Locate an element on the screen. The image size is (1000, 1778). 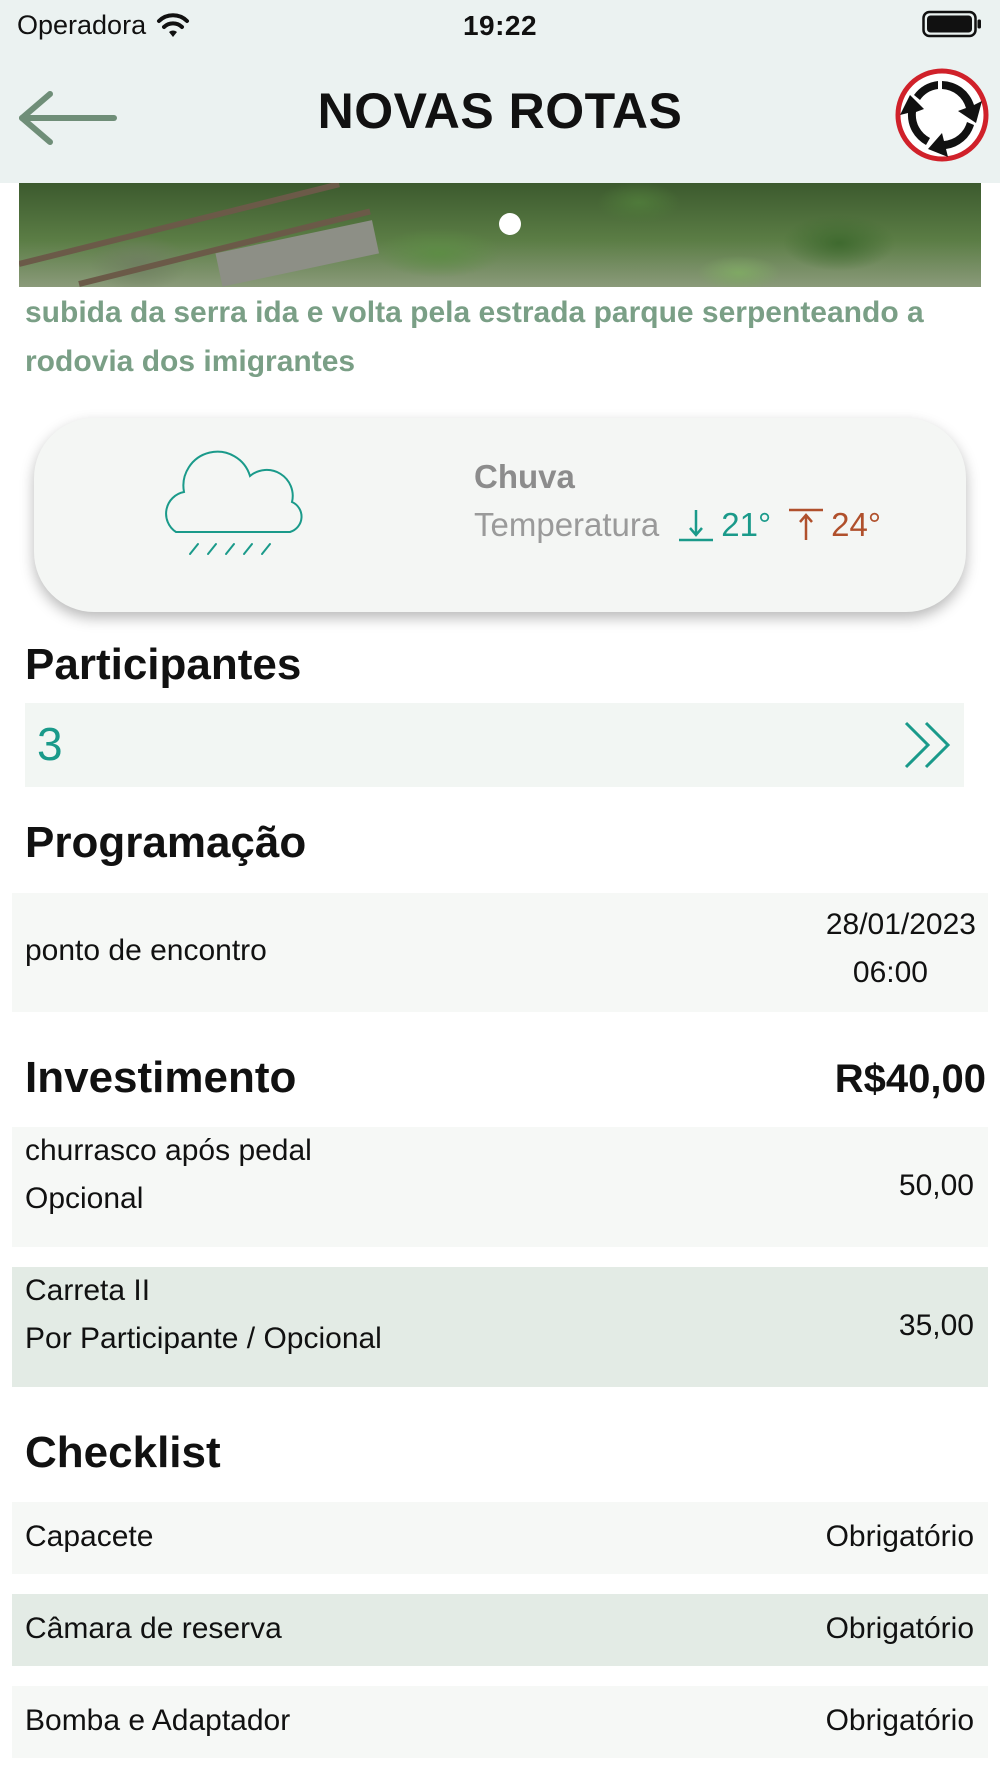
double-chevron-right-icon is located at coordinates (929, 745).